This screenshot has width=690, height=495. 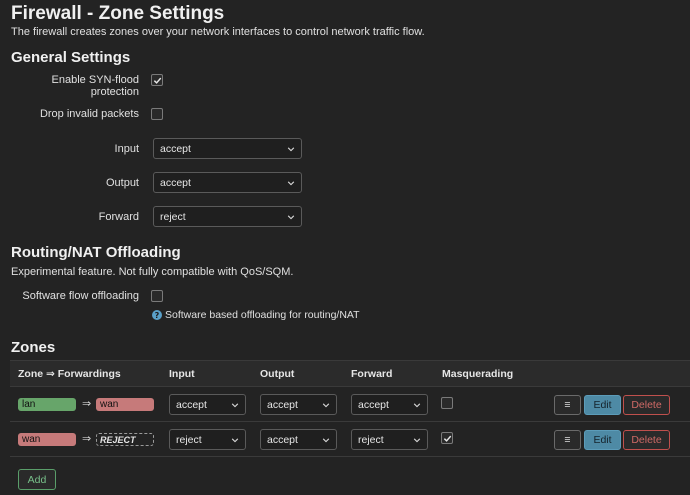 I want to click on zone-lan-edit-button: Edit, so click(x=602, y=405).